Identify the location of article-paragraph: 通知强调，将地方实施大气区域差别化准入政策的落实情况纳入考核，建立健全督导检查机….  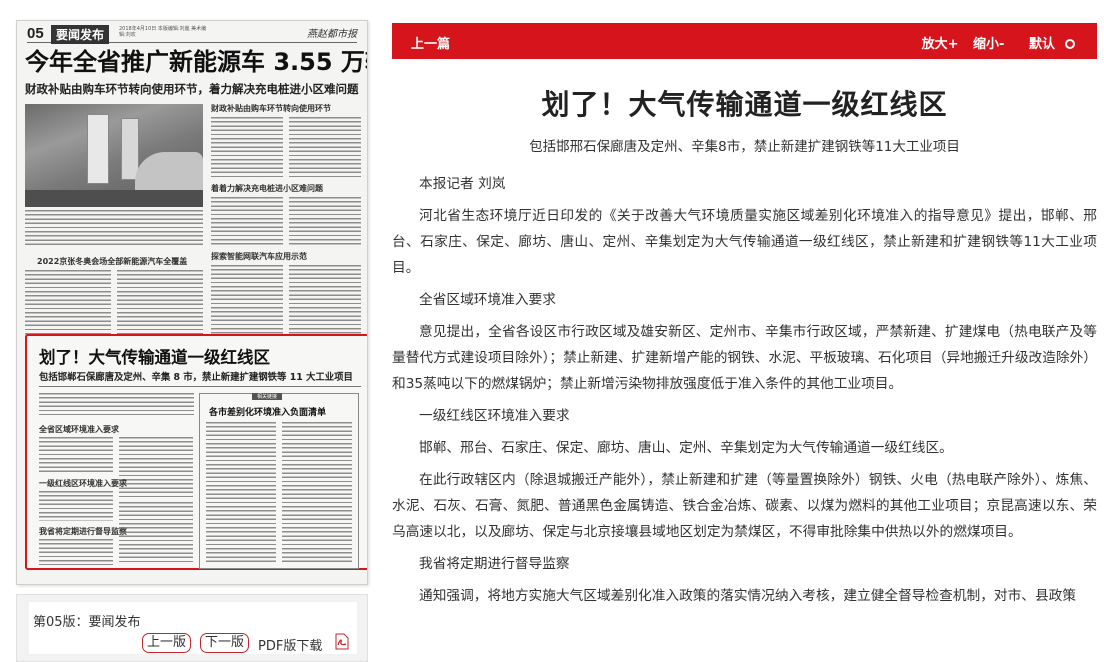
(748, 596).